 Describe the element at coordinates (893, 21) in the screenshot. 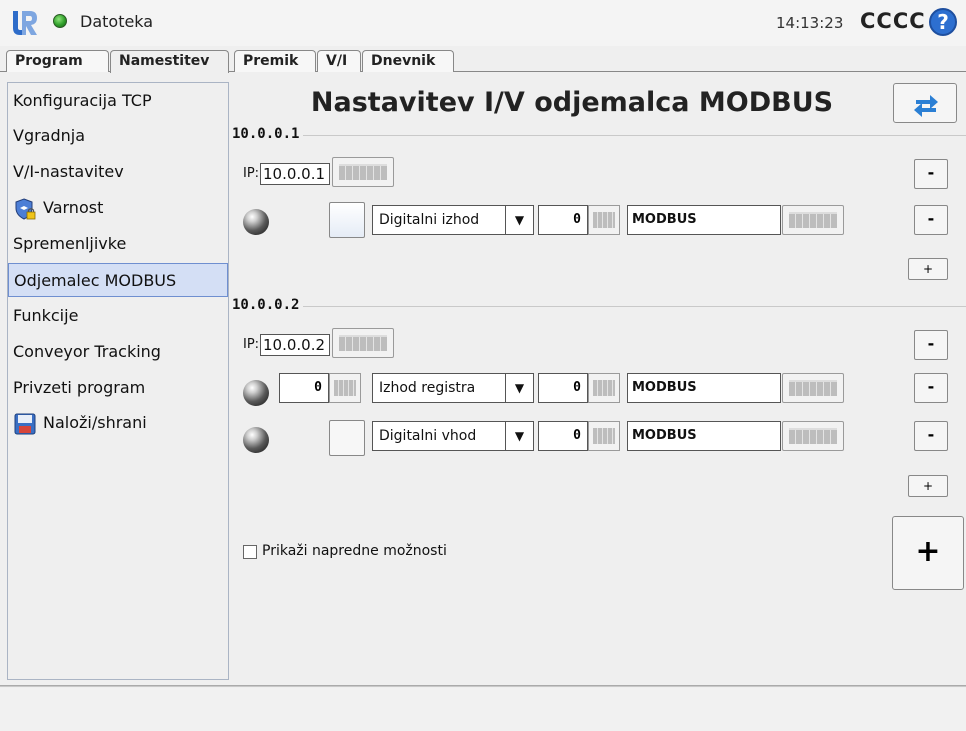

I see `robot-name: CCCC` at that location.